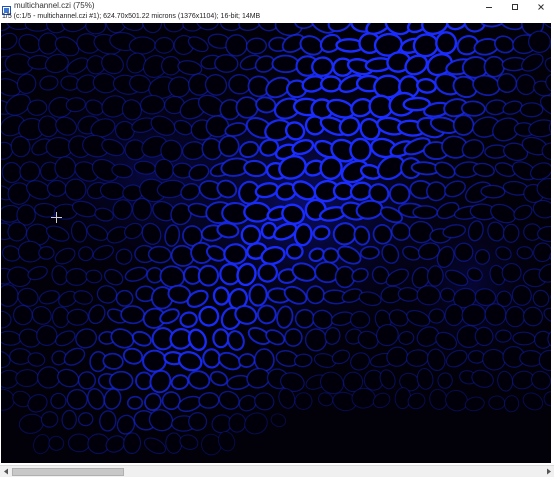 The width and height of the screenshot is (554, 480). I want to click on title-bar: multichannel.czi (75%), so click(277, 7).